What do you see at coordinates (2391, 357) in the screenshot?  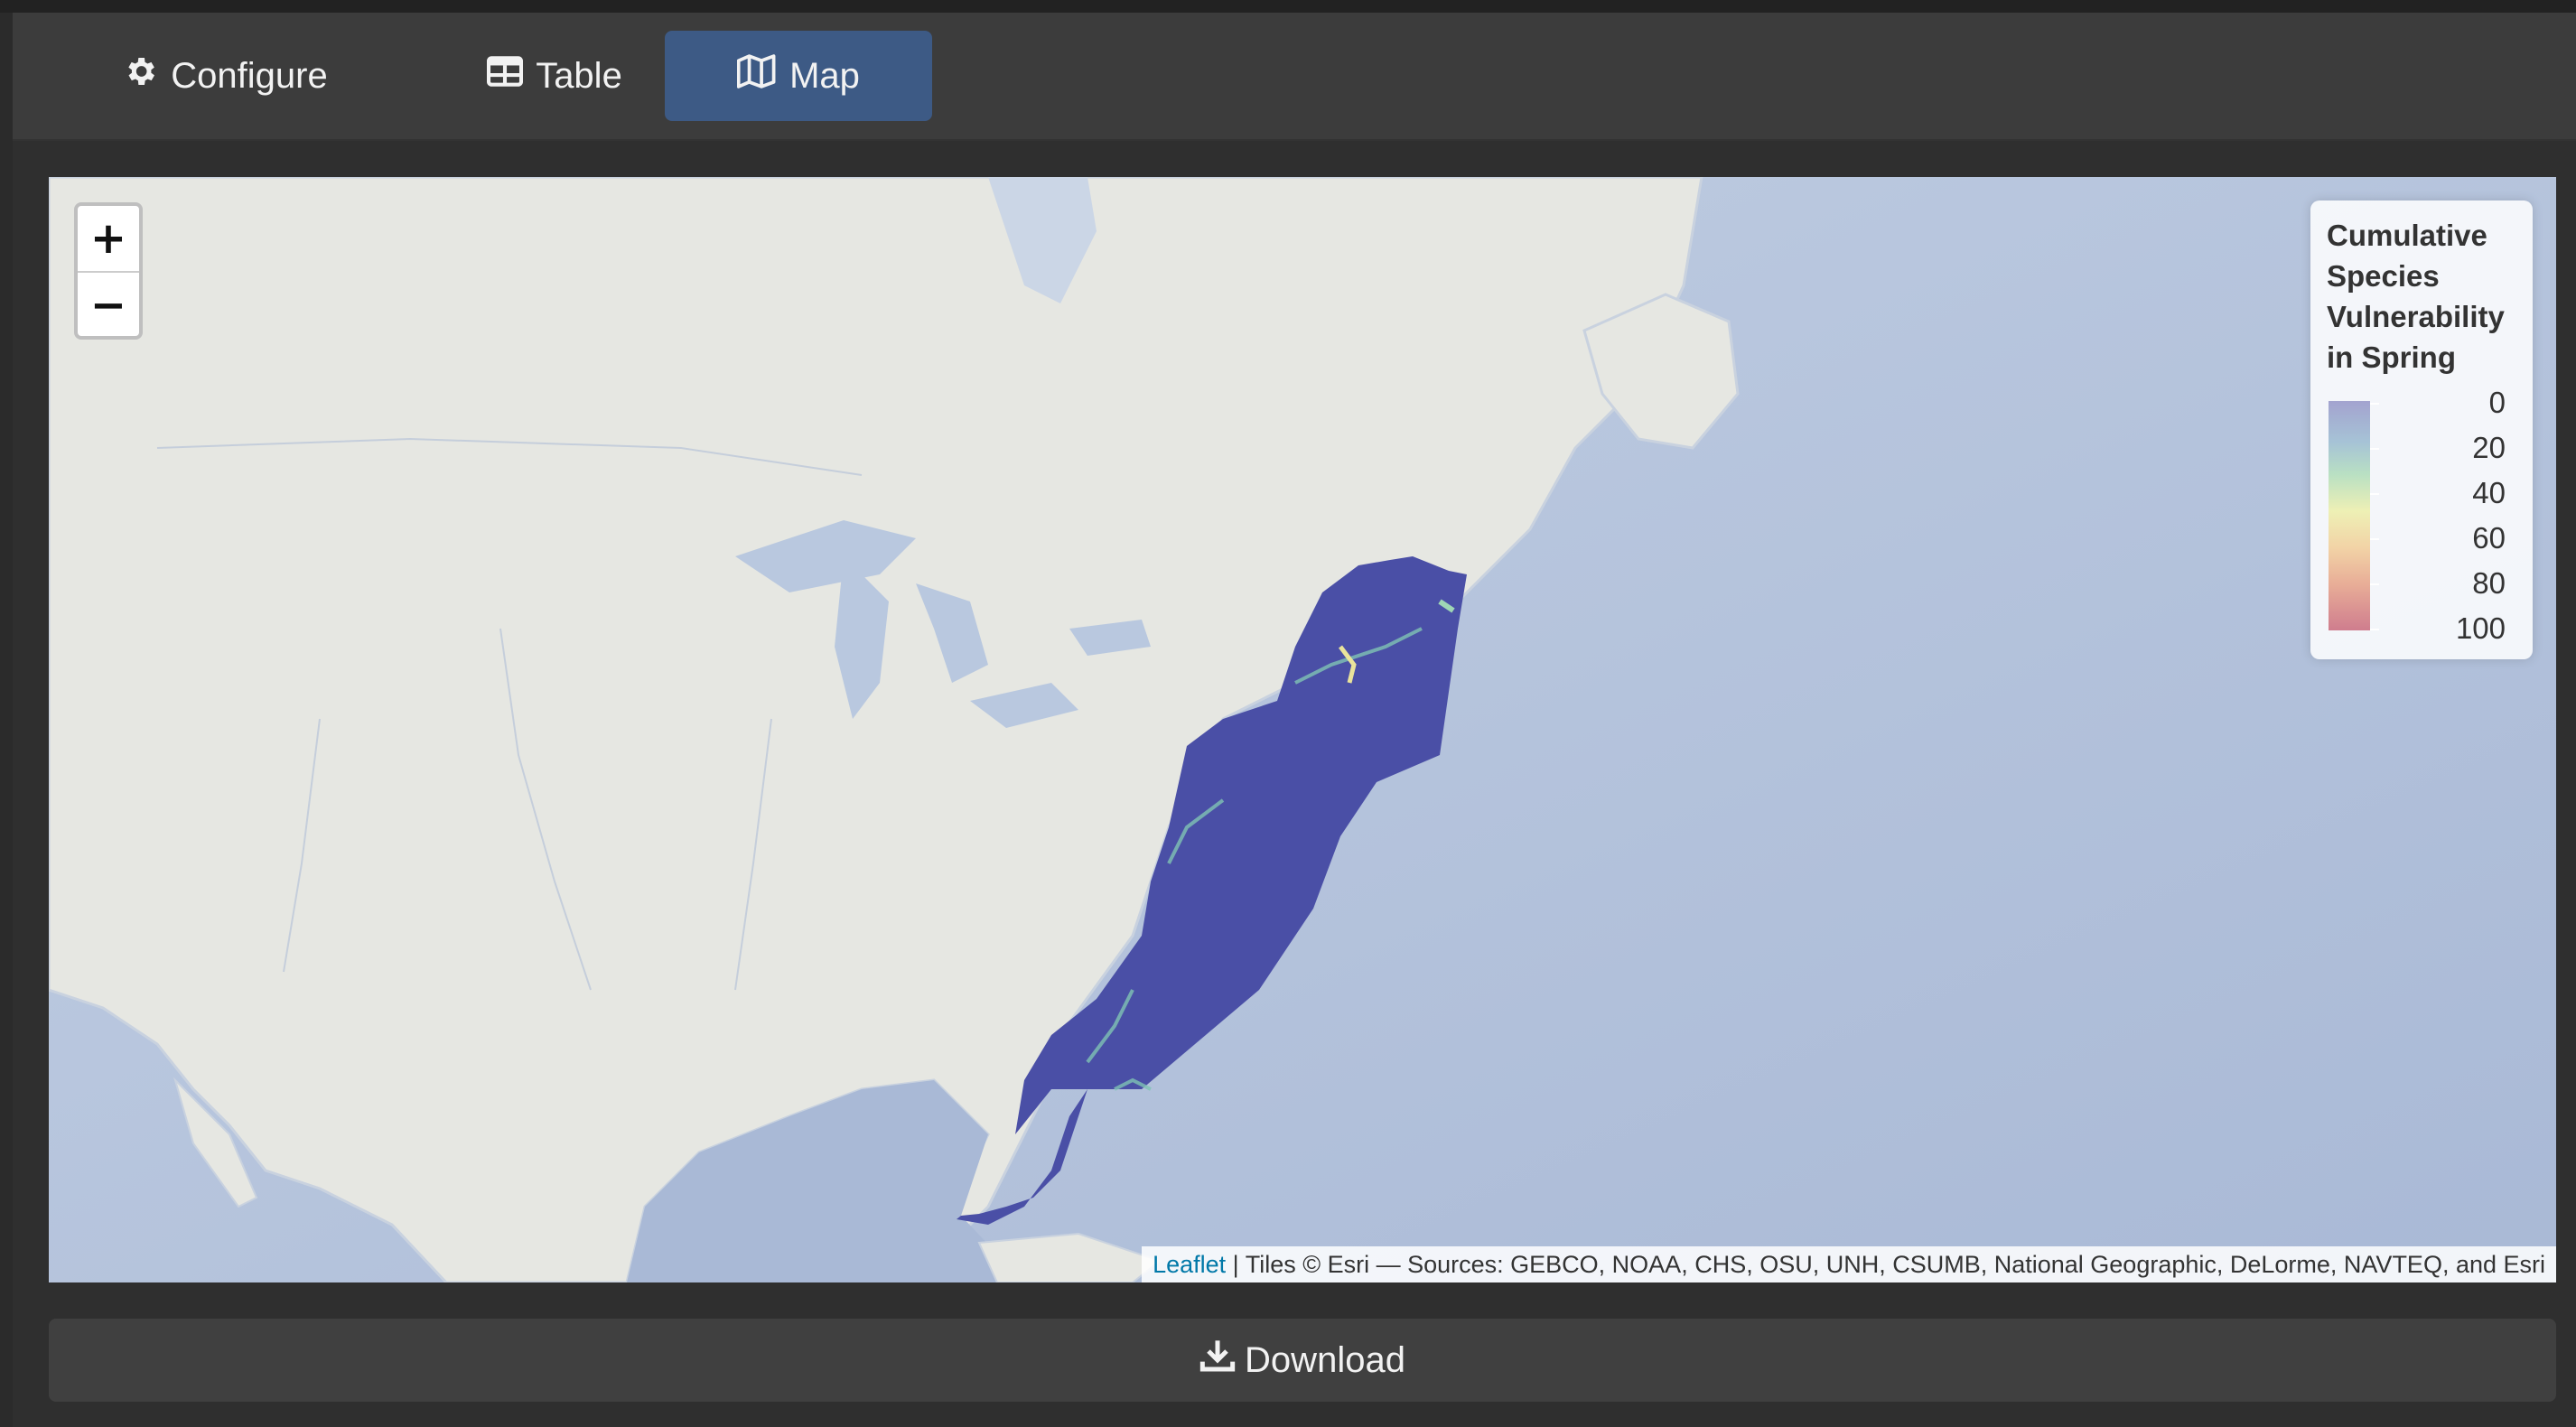 I see `legend-title-line: in Spring` at bounding box center [2391, 357].